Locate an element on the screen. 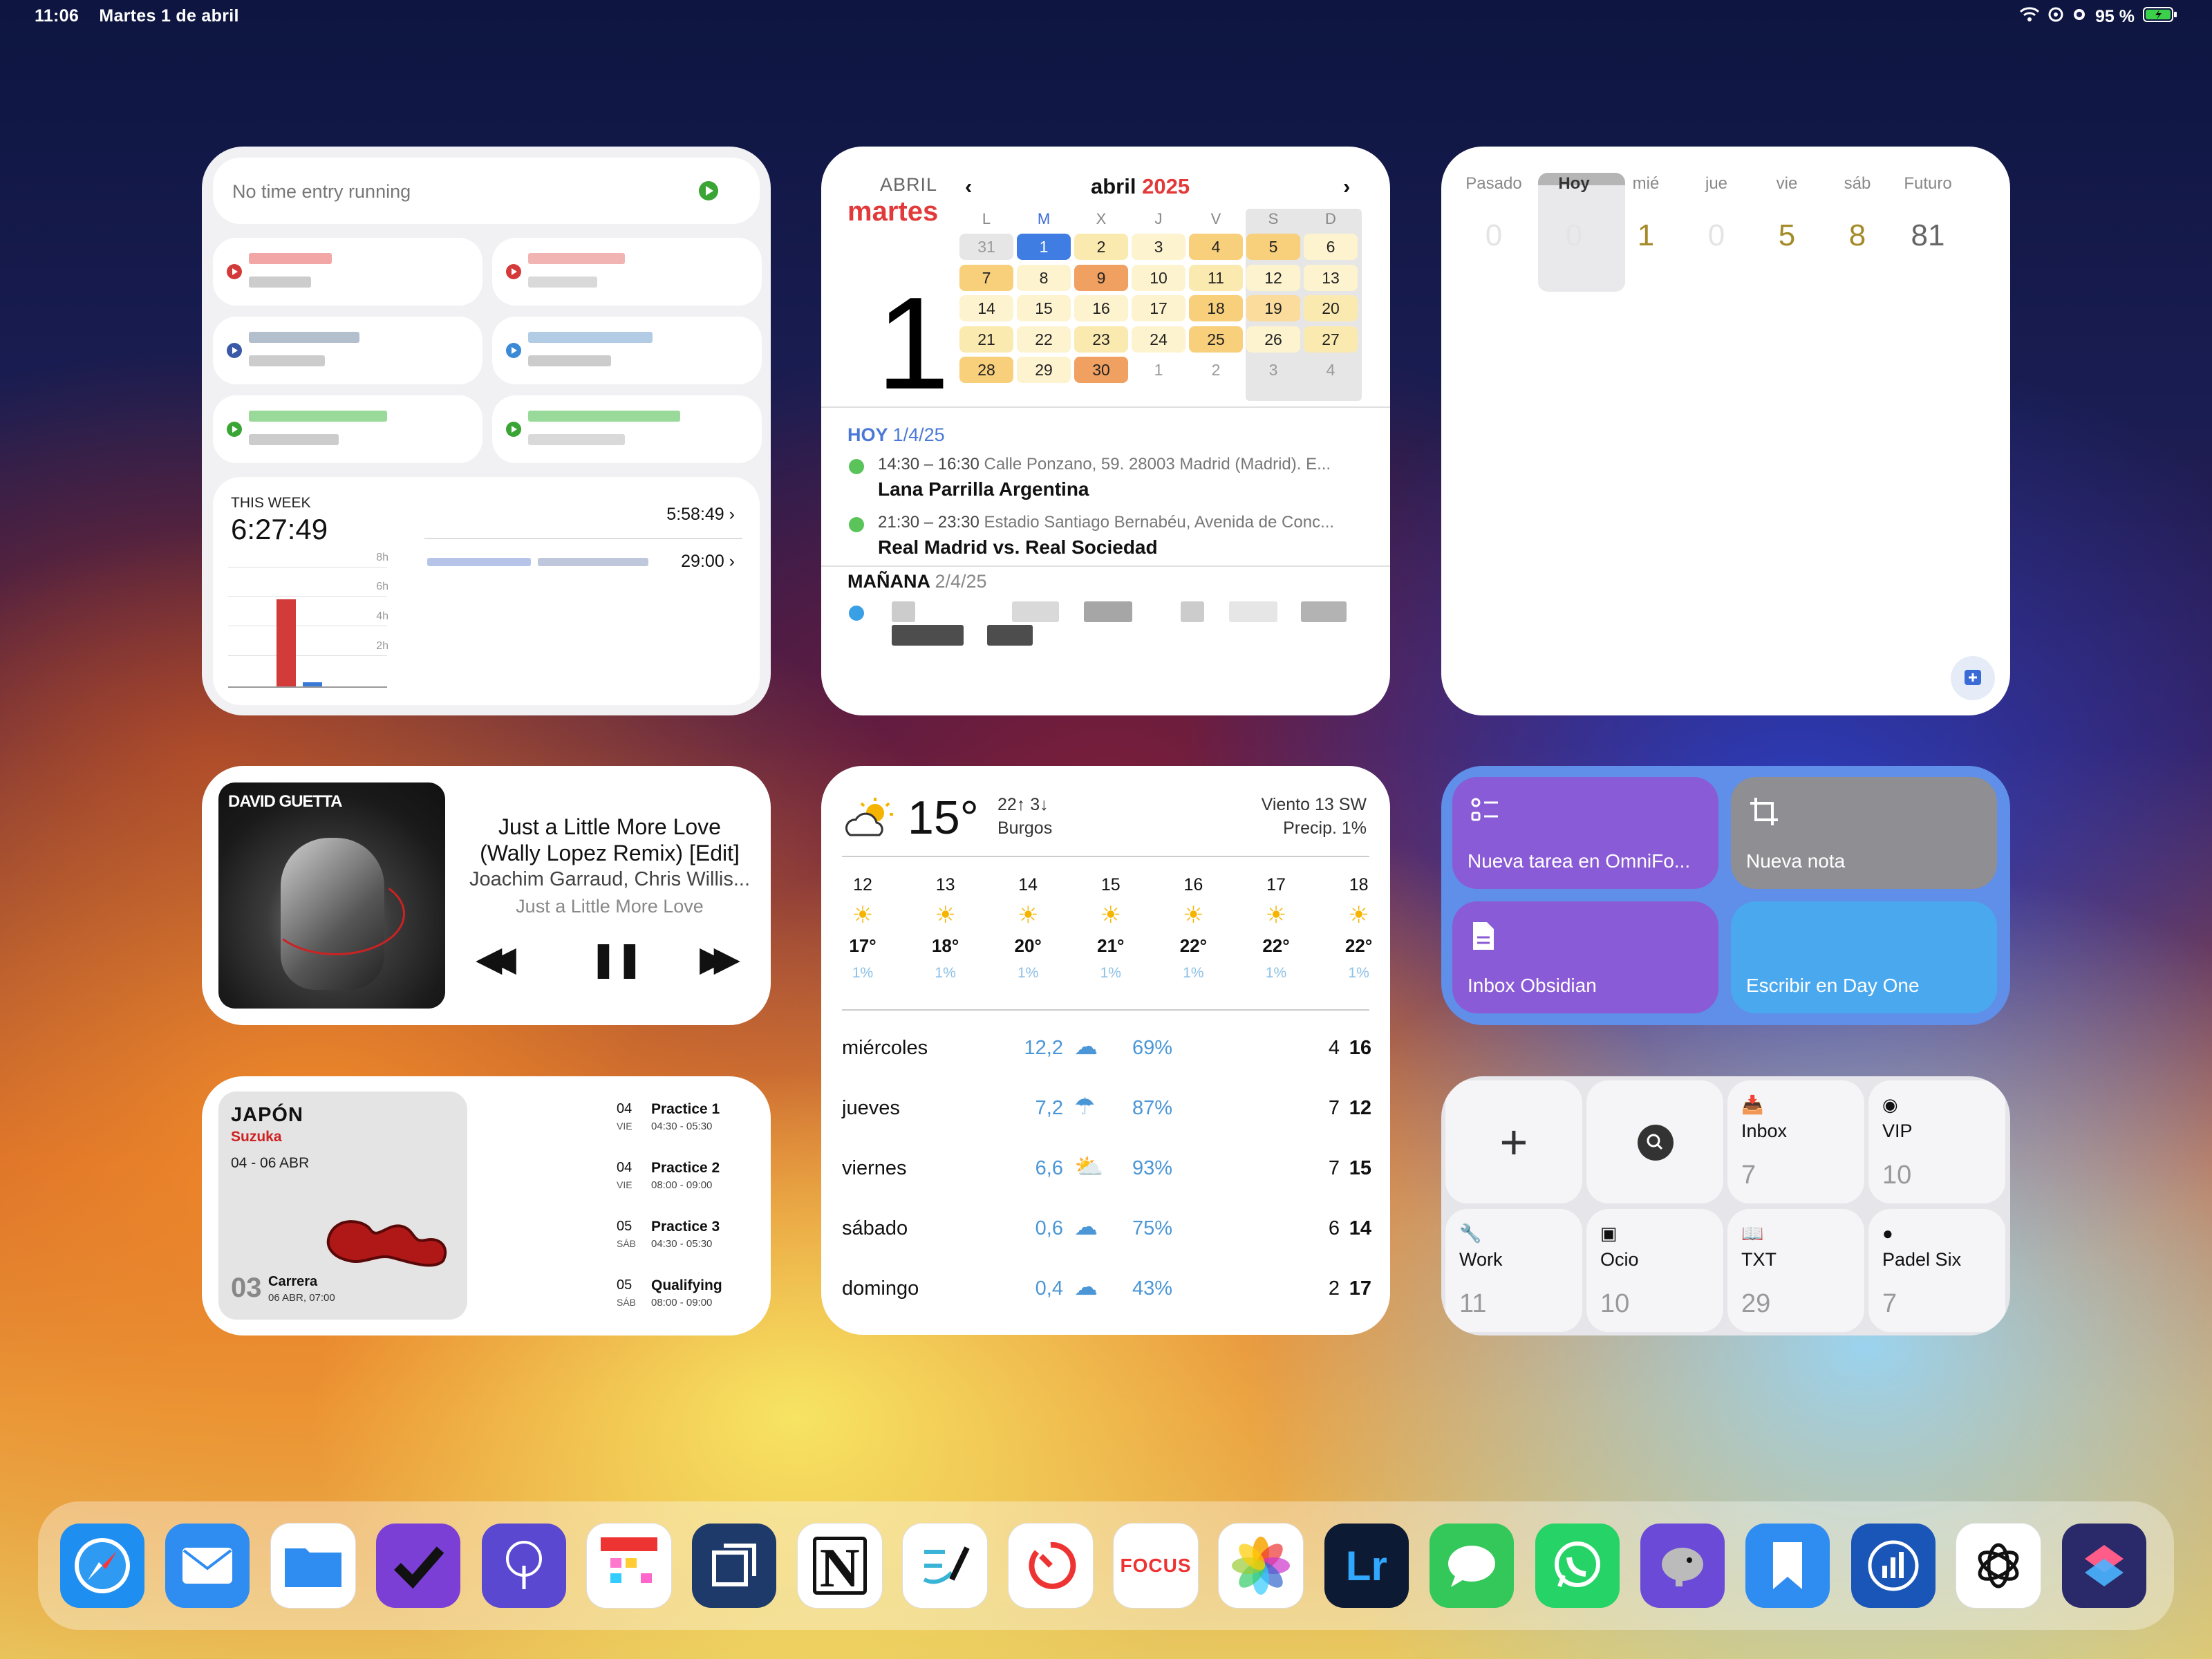 This screenshot has height=1659, width=2212. album-cover: DAVID GUETTA is located at coordinates (331, 896).